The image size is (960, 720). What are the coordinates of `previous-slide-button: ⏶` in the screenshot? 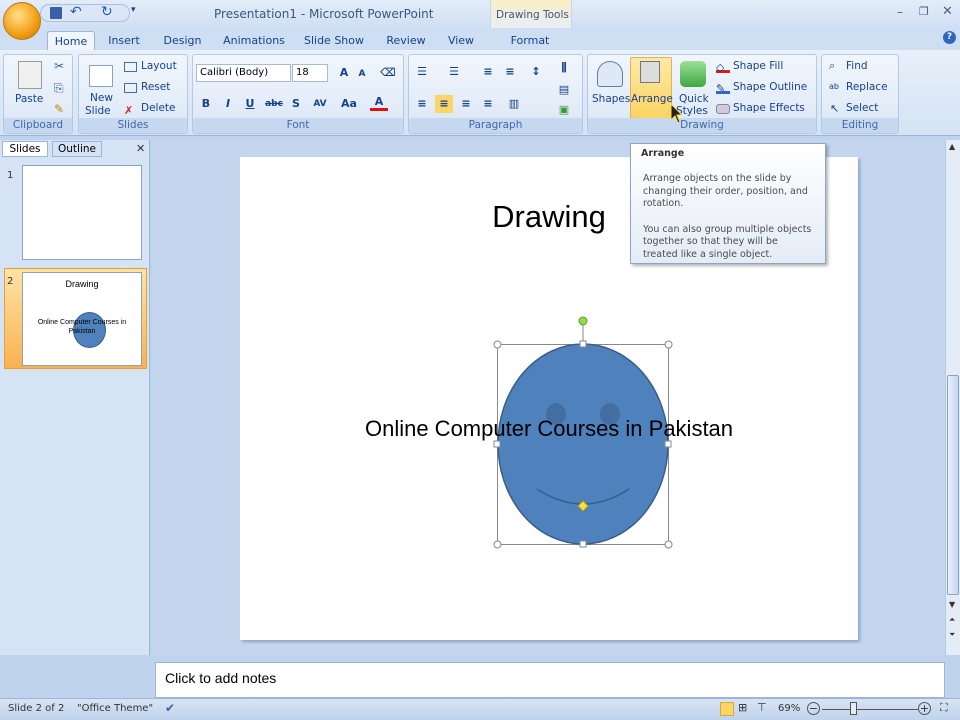 It's located at (952, 620).